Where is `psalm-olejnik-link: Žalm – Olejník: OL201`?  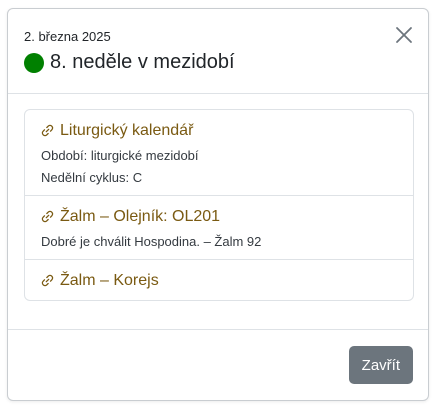
psalm-olejnik-link: Žalm – Olejník: OL201 is located at coordinates (219, 217).